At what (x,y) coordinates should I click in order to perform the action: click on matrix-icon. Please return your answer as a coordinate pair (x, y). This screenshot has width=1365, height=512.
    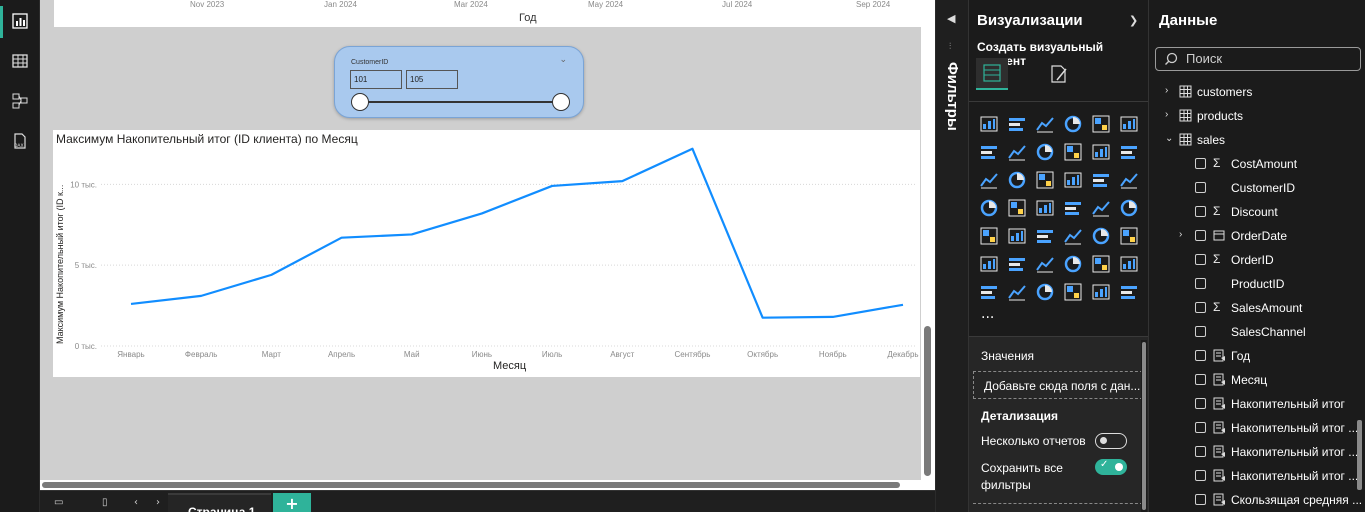
    Looking at the image, I should click on (1101, 236).